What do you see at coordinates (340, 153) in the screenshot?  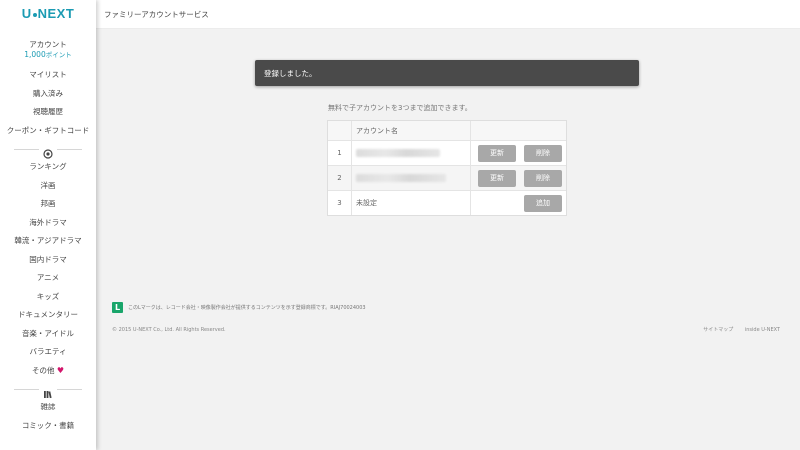 I see `row-number: 1` at bounding box center [340, 153].